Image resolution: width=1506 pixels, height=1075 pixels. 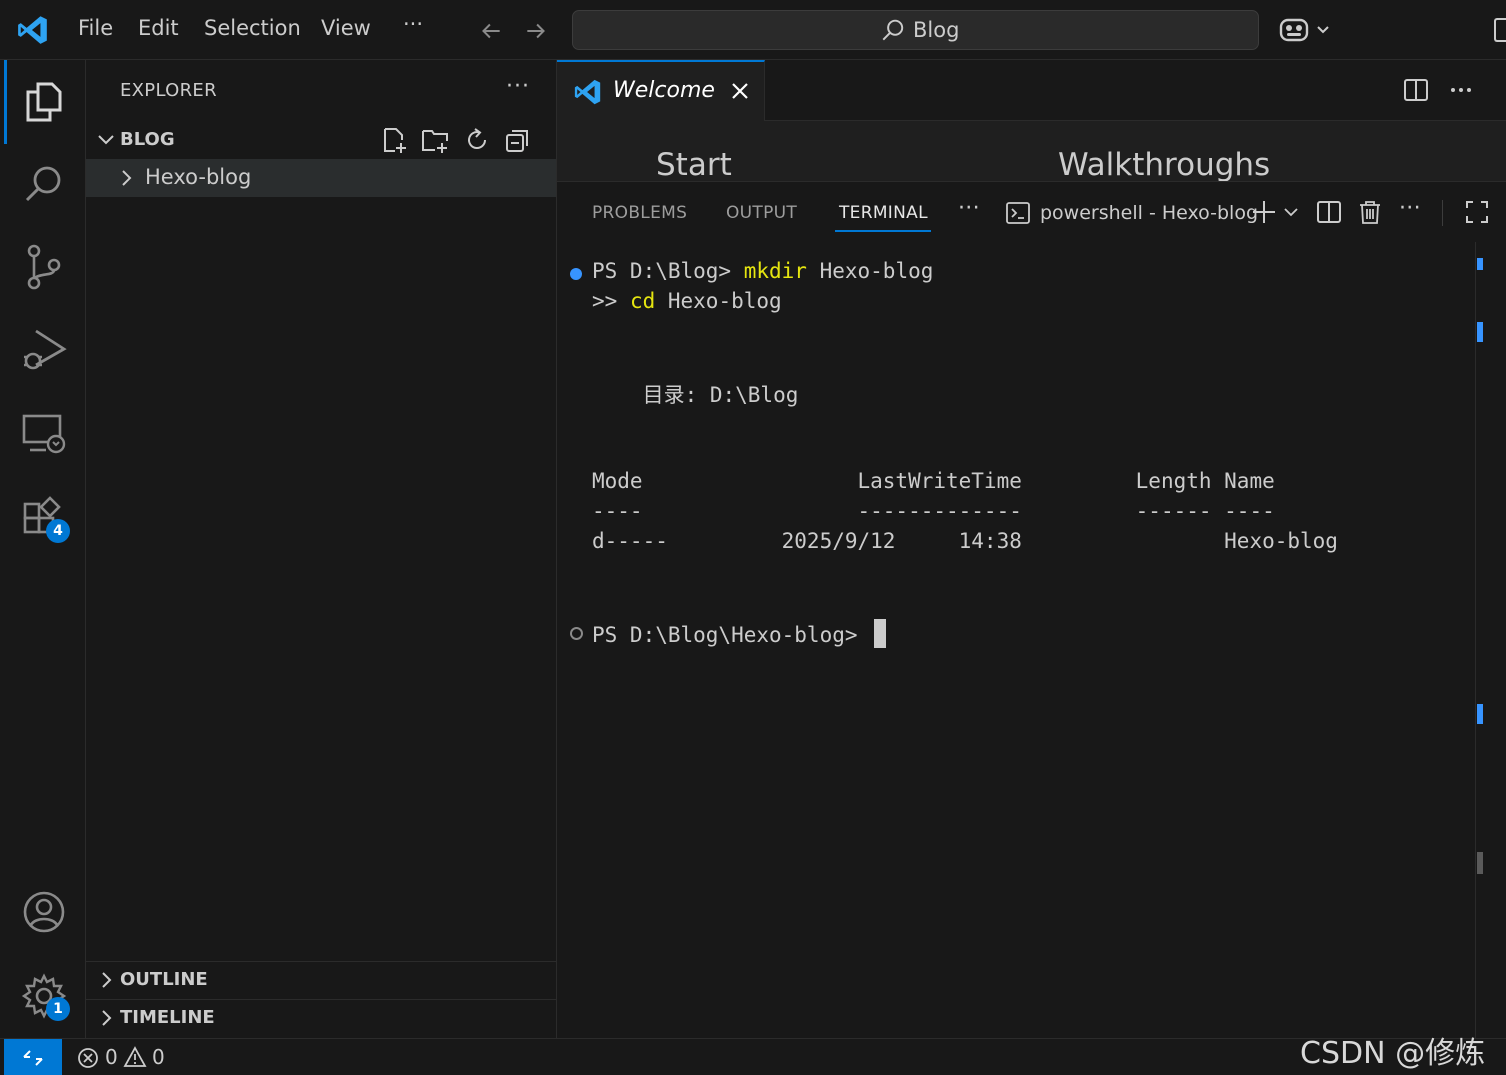 What do you see at coordinates (1164, 164) in the screenshot?
I see `welcome-walkthroughs-heading: Walkthroughs` at bounding box center [1164, 164].